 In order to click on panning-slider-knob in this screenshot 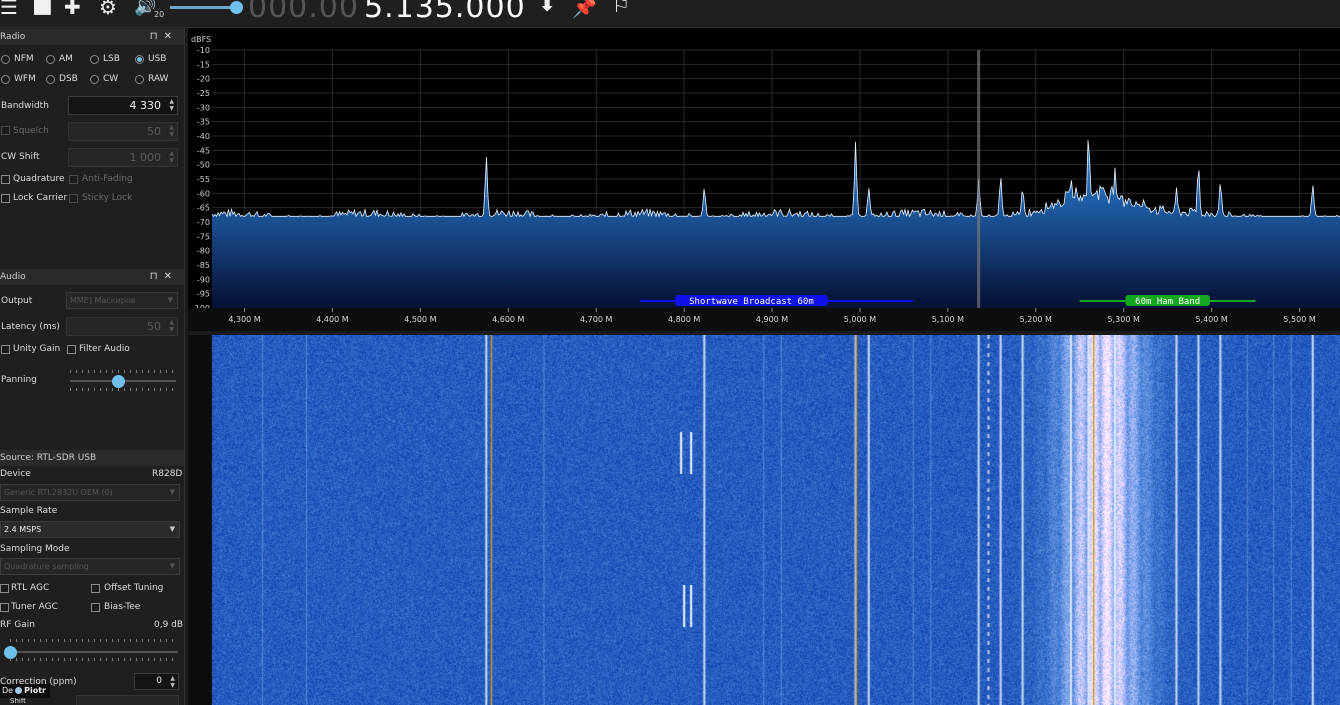, I will do `click(118, 381)`.